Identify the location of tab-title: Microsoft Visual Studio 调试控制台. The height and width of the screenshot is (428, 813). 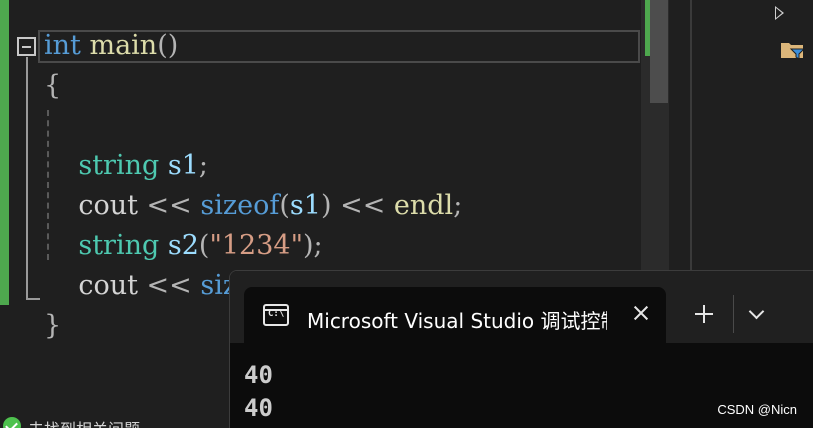
(457, 320).